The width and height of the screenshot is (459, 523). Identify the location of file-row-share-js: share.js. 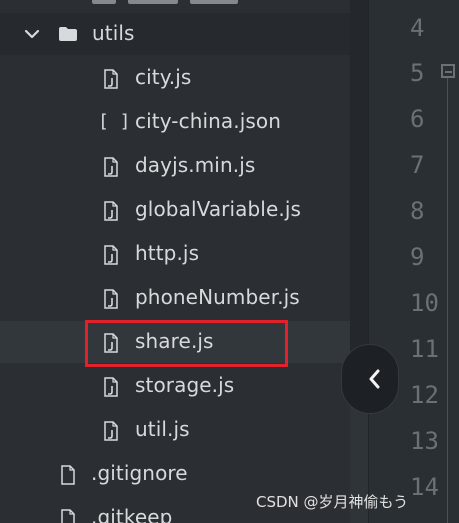
(175, 342).